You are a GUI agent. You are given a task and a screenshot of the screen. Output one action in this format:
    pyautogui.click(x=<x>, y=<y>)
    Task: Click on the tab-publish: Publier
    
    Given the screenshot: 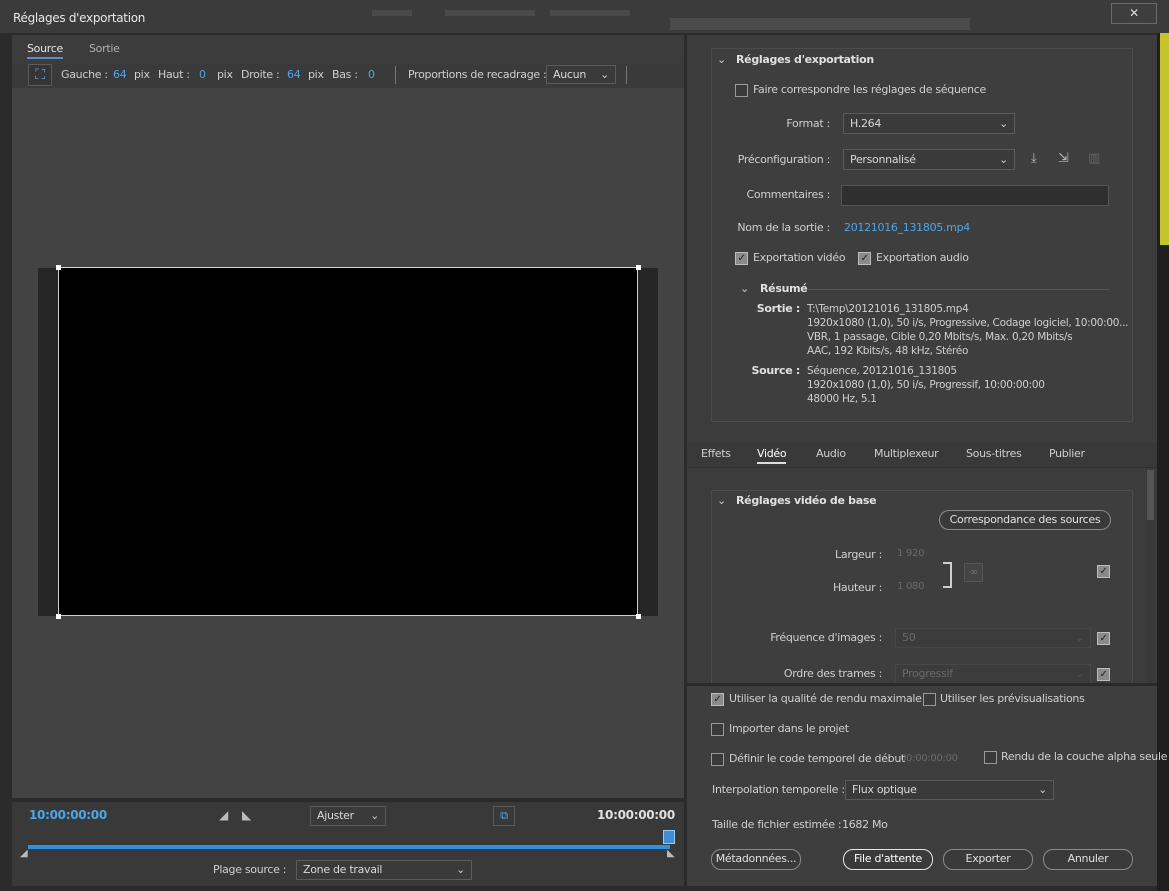 What is the action you would take?
    pyautogui.click(x=1067, y=453)
    